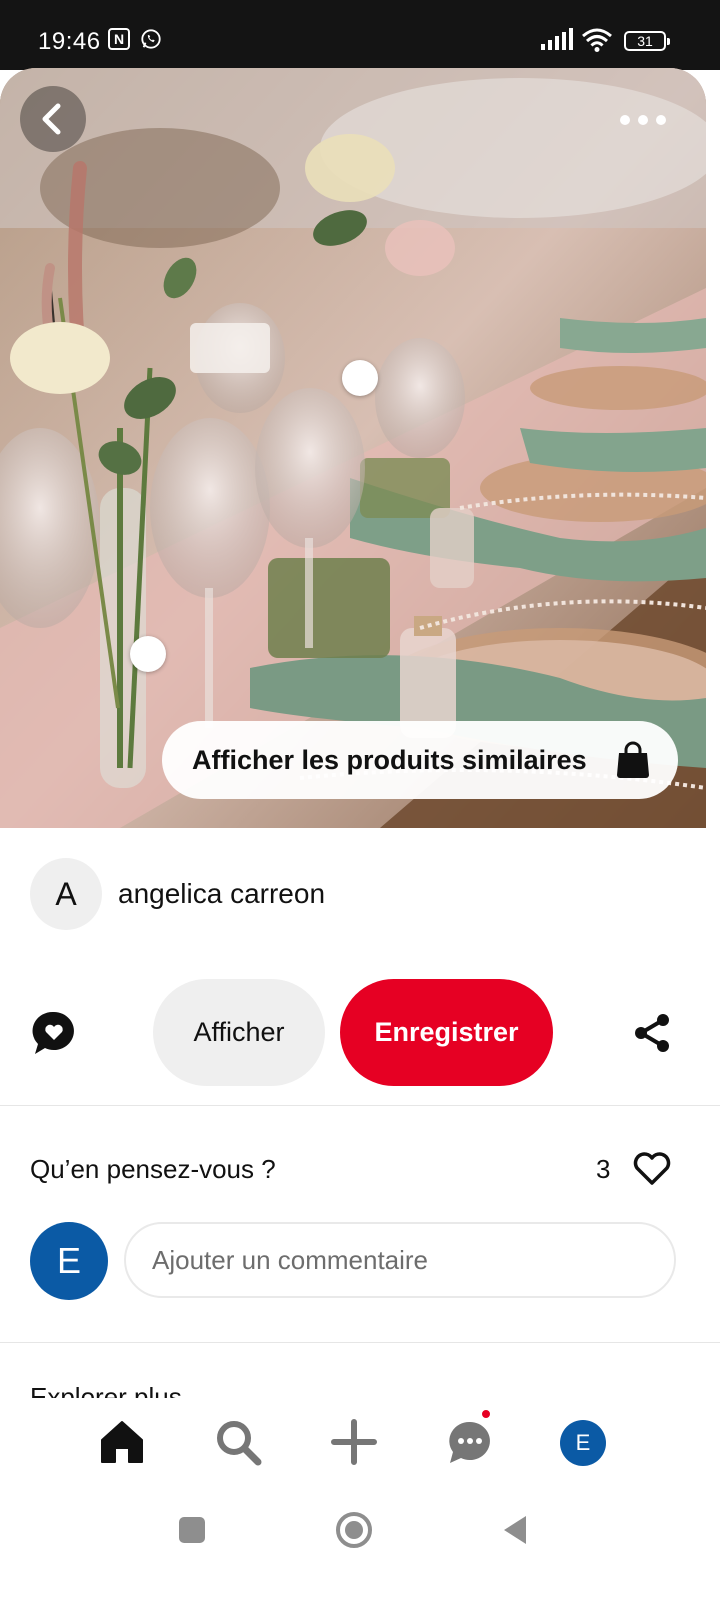 Image resolution: width=720 pixels, height=1600 pixels. What do you see at coordinates (239, 1032) in the screenshot?
I see `view-button: Afficher` at bounding box center [239, 1032].